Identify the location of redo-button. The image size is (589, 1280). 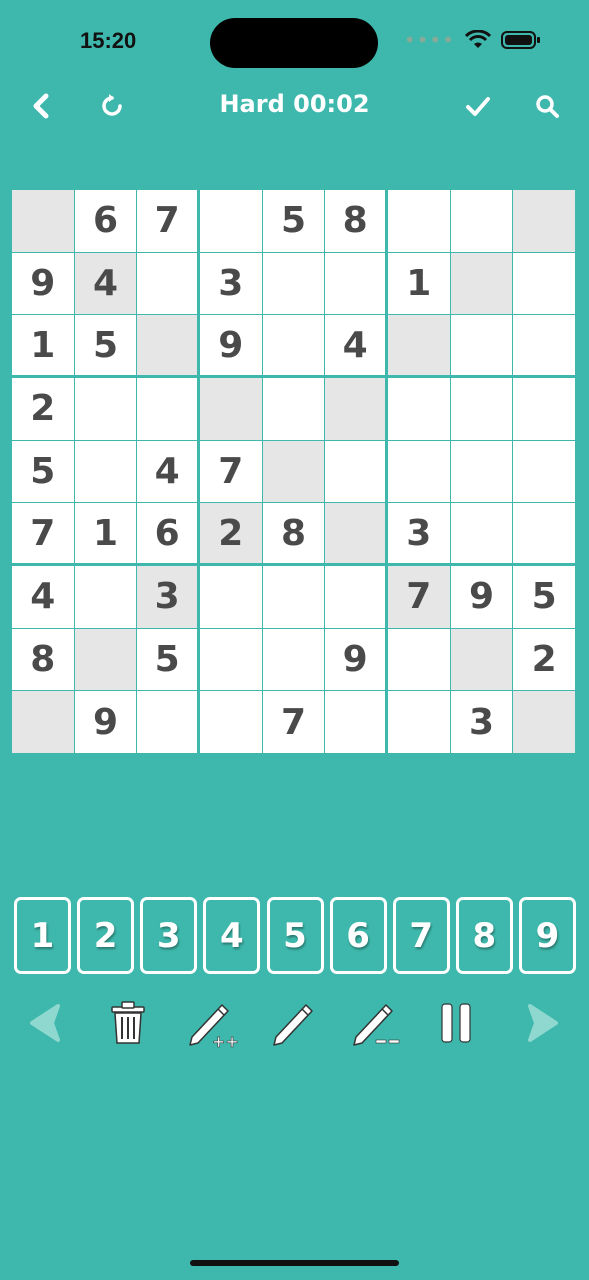
(538, 1023).